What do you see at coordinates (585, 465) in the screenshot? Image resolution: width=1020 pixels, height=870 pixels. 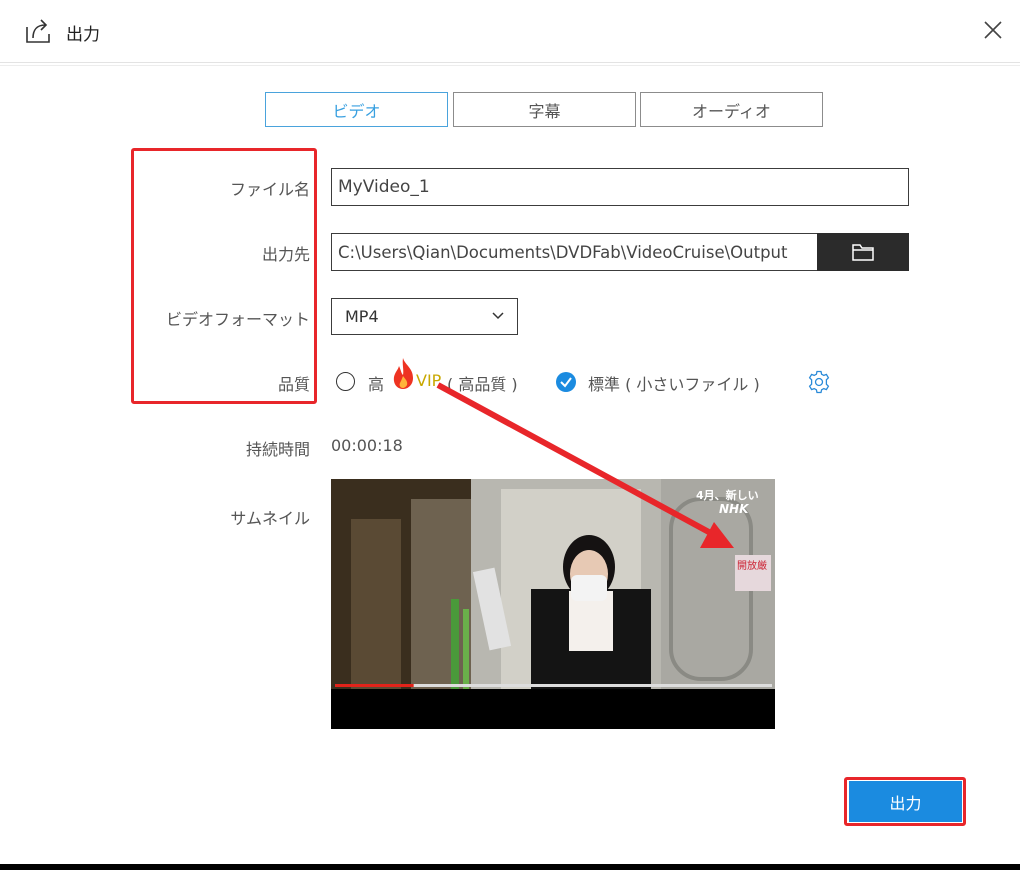 I see `annotation-arrow` at bounding box center [585, 465].